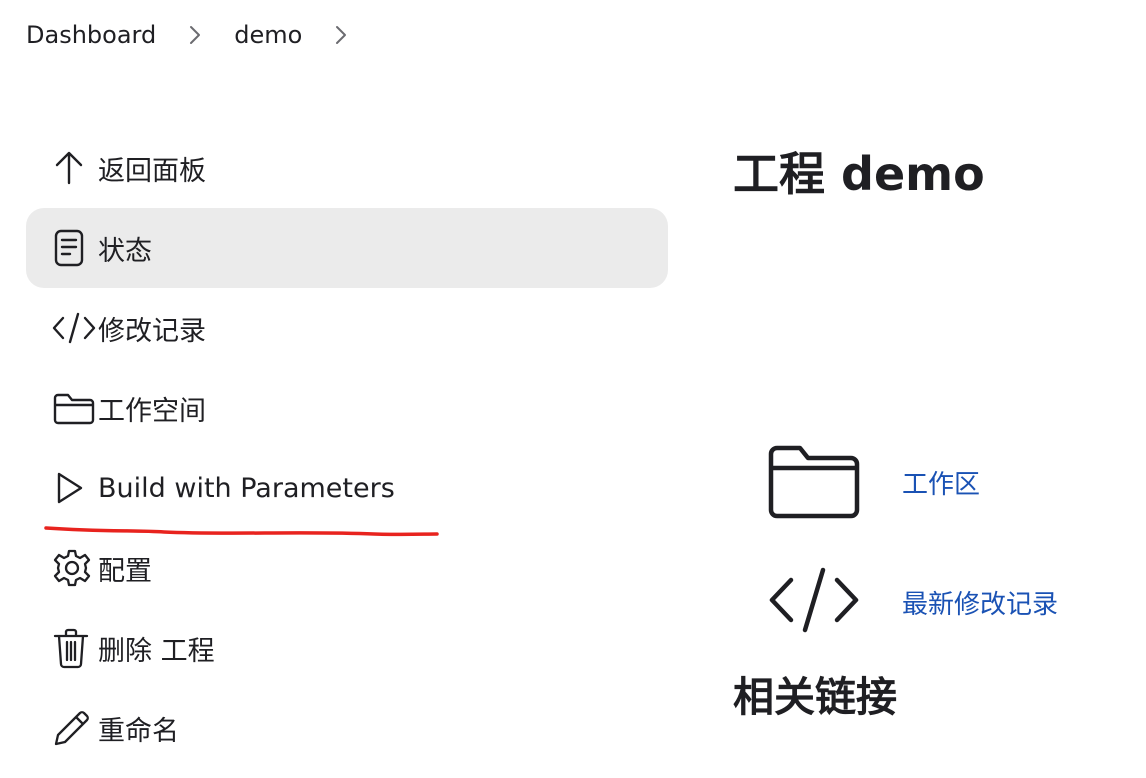 This screenshot has width=1146, height=778. I want to click on play-icon, so click(75, 488).